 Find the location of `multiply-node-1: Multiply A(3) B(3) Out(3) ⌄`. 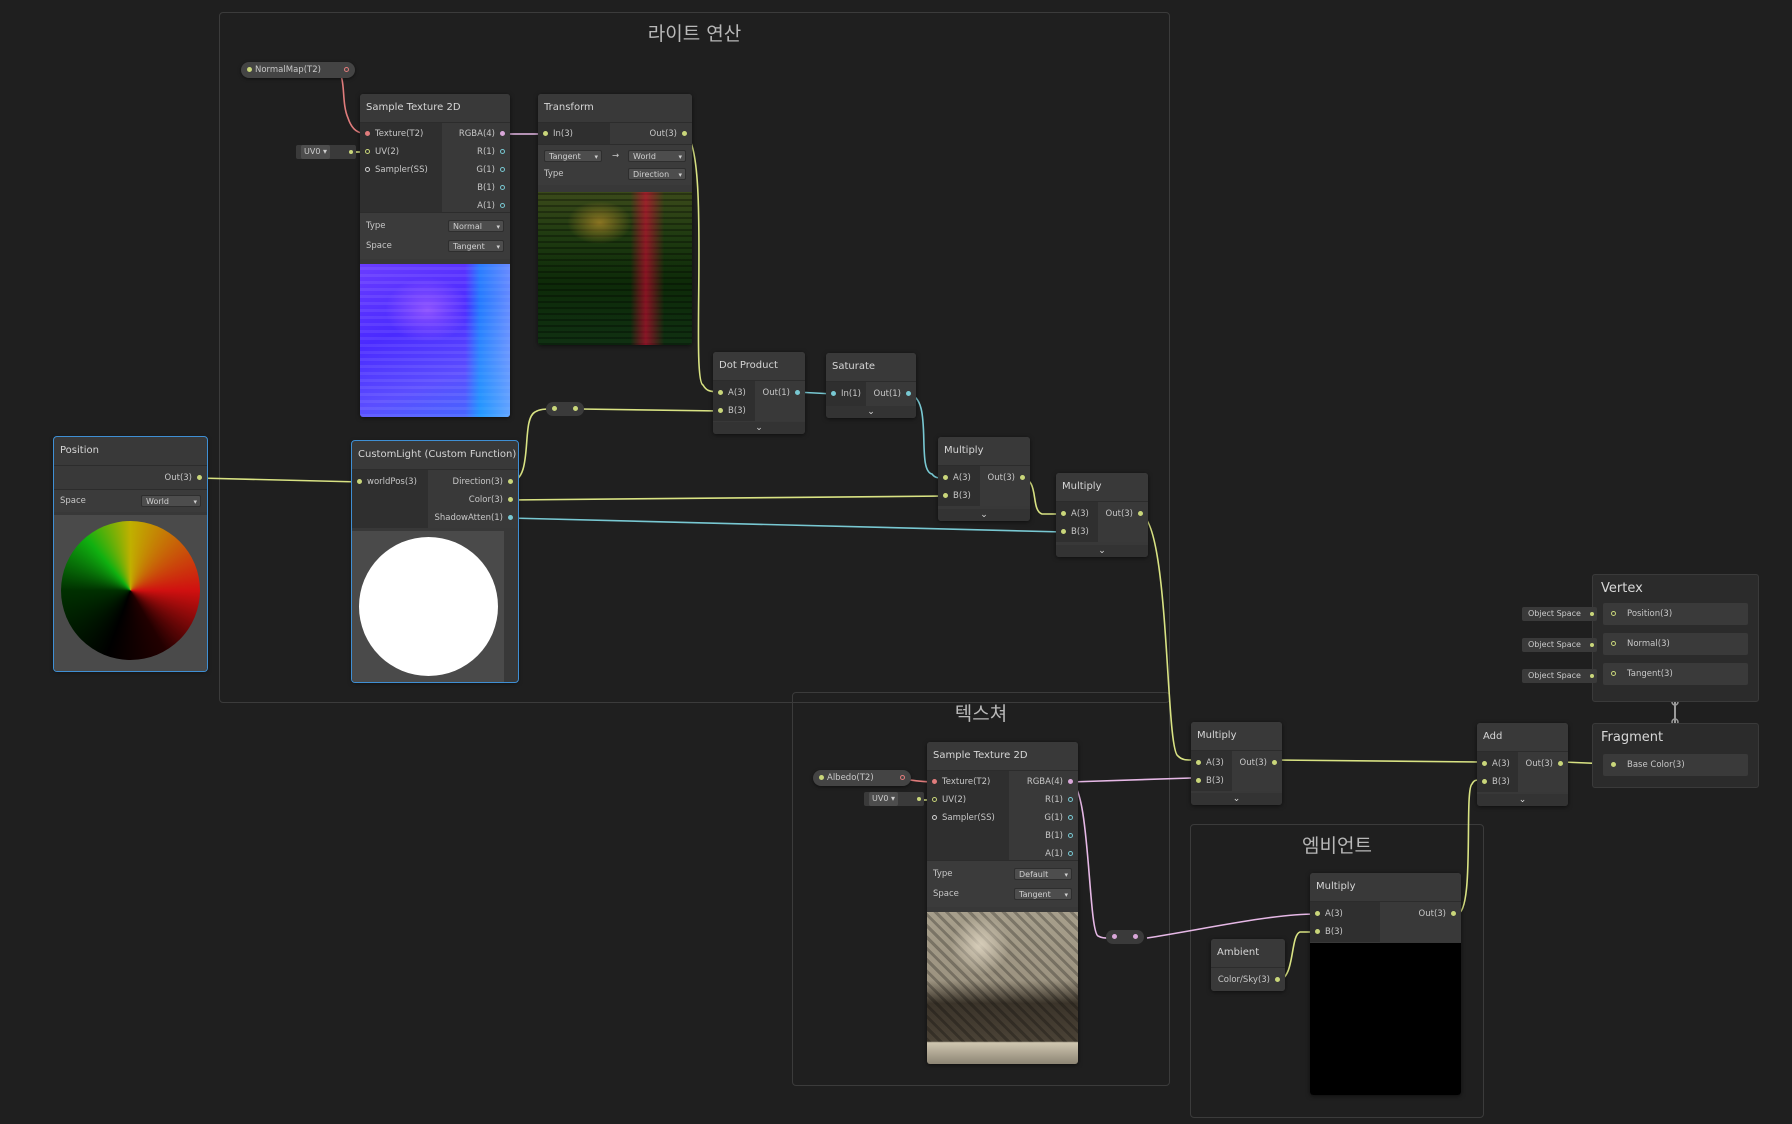

multiply-node-1: Multiply A(3) B(3) Out(3) ⌄ is located at coordinates (984, 479).